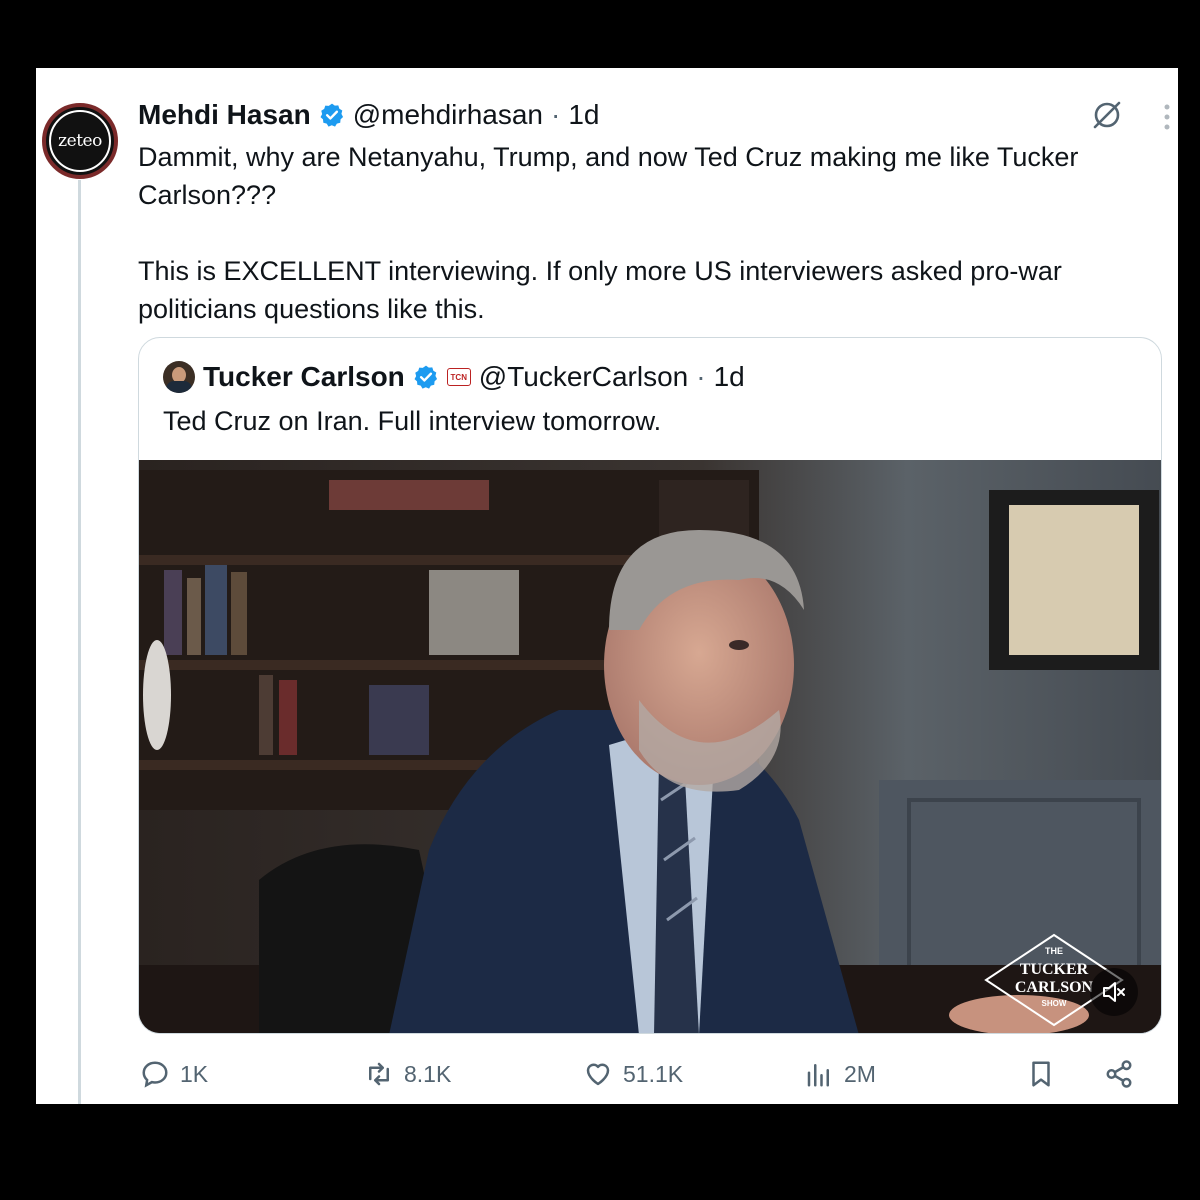 The width and height of the screenshot is (1200, 1200). I want to click on reply-button: 1K, so click(174, 1074).